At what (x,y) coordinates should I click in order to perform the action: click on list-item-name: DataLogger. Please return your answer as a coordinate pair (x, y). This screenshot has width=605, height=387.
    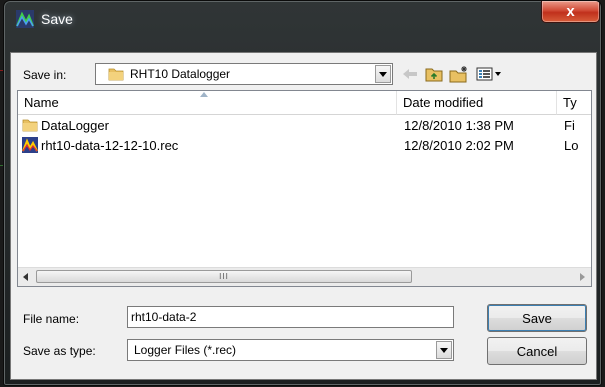
    Looking at the image, I should click on (75, 125).